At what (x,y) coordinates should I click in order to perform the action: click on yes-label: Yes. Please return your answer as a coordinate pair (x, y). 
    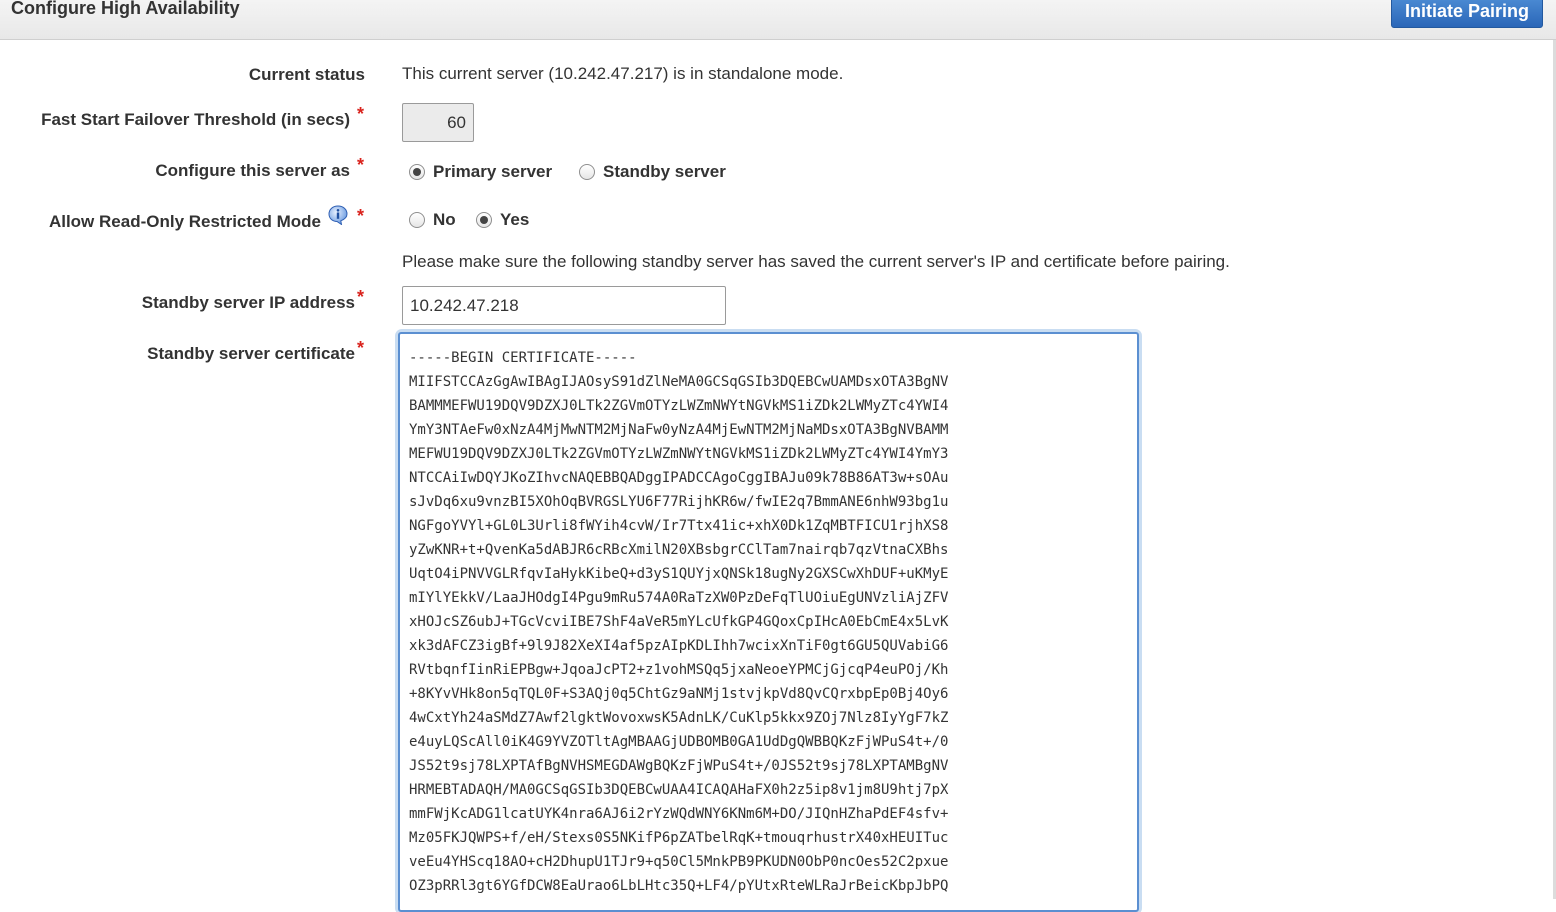
    Looking at the image, I should click on (515, 219).